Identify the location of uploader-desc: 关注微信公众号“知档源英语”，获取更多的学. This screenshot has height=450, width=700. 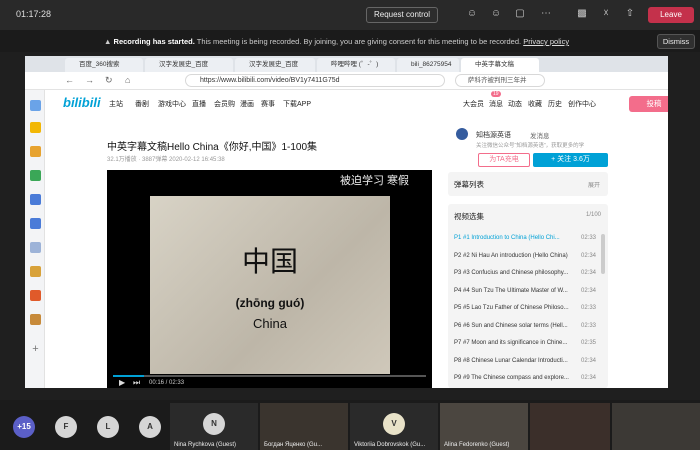
(530, 146).